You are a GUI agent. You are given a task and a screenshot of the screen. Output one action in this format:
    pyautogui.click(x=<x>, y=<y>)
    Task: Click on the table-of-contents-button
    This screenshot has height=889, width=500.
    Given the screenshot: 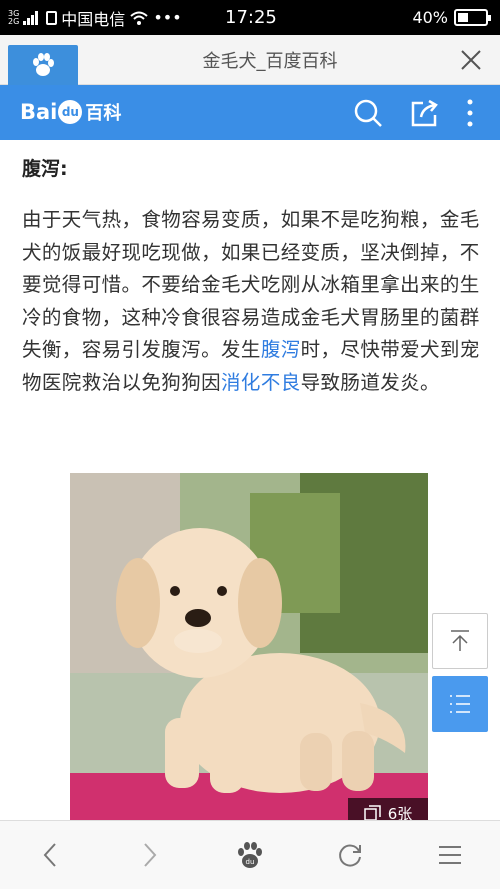 What is the action you would take?
    pyautogui.click(x=460, y=704)
    